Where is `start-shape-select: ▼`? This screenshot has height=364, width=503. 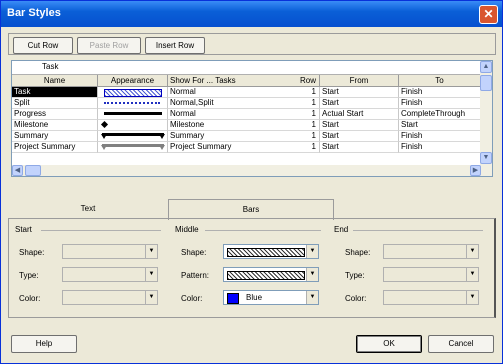 start-shape-select: ▼ is located at coordinates (110, 251).